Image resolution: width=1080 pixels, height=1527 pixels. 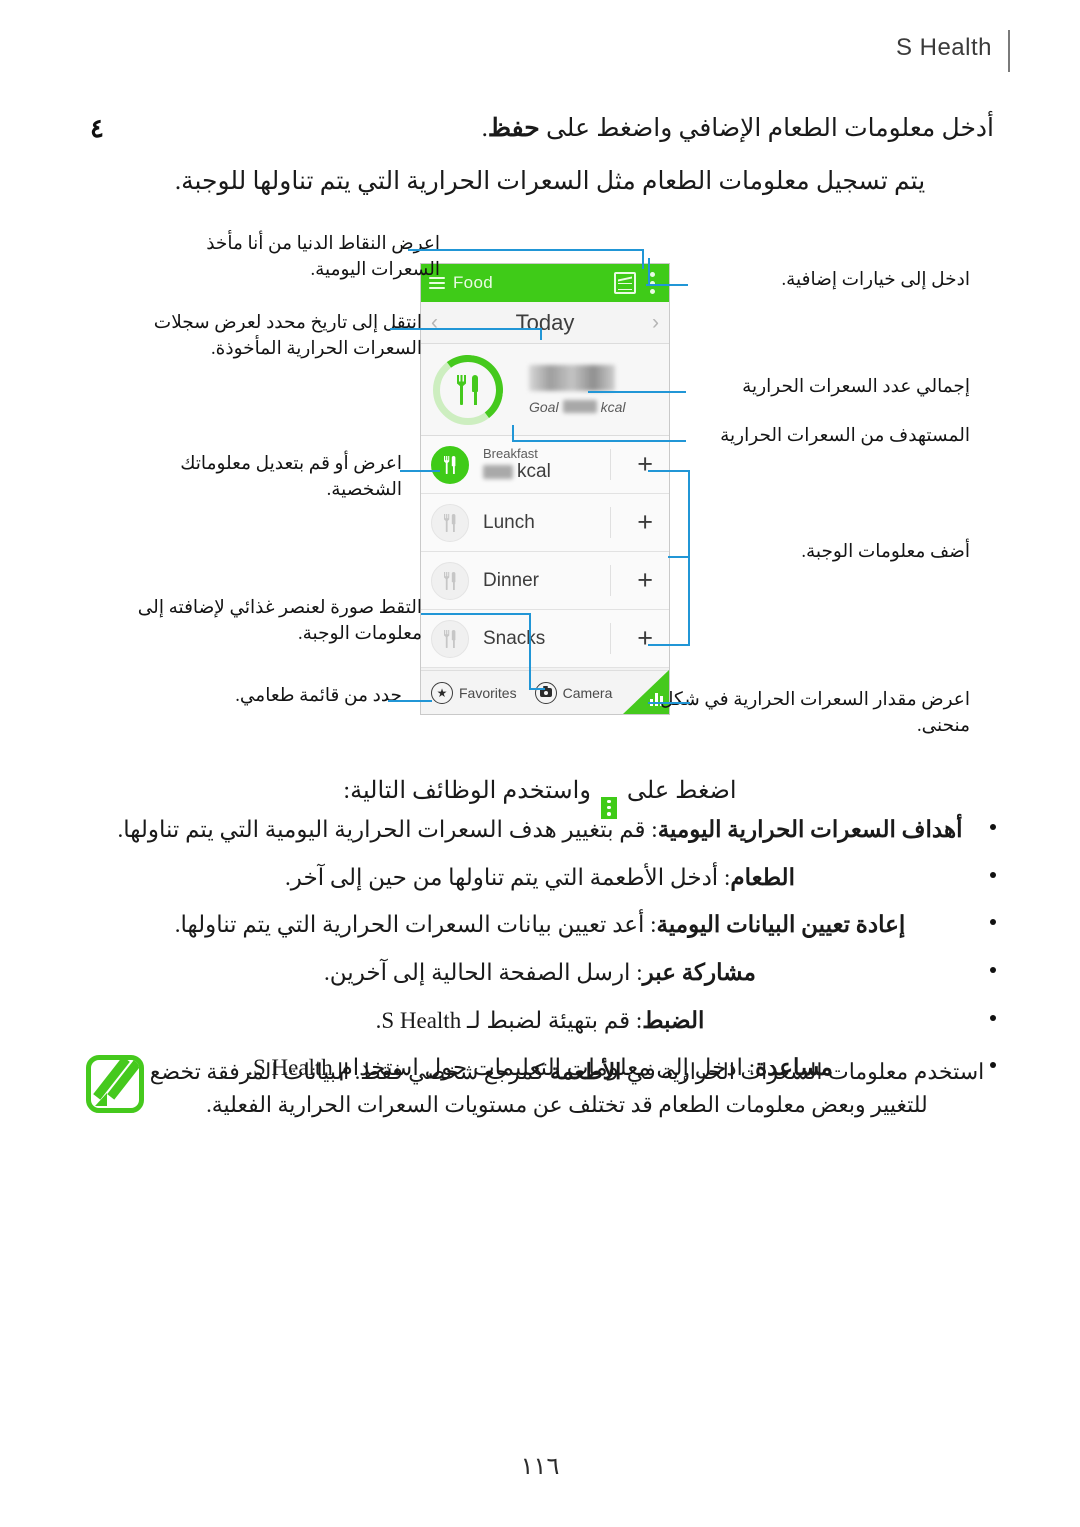 I want to click on meal-calories: kcal, so click(x=517, y=472).